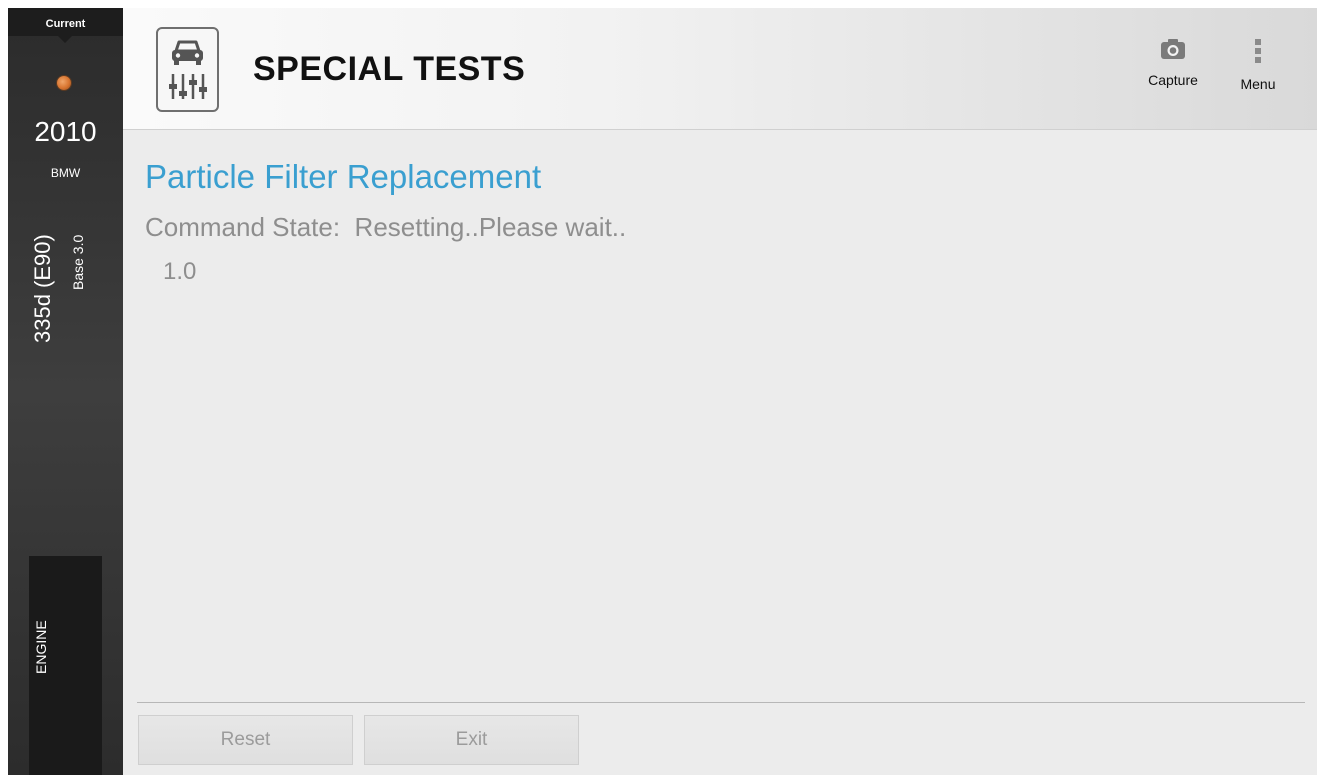 This screenshot has height=775, width=1317. Describe the element at coordinates (1173, 80) in the screenshot. I see `capture-label: Capture` at that location.